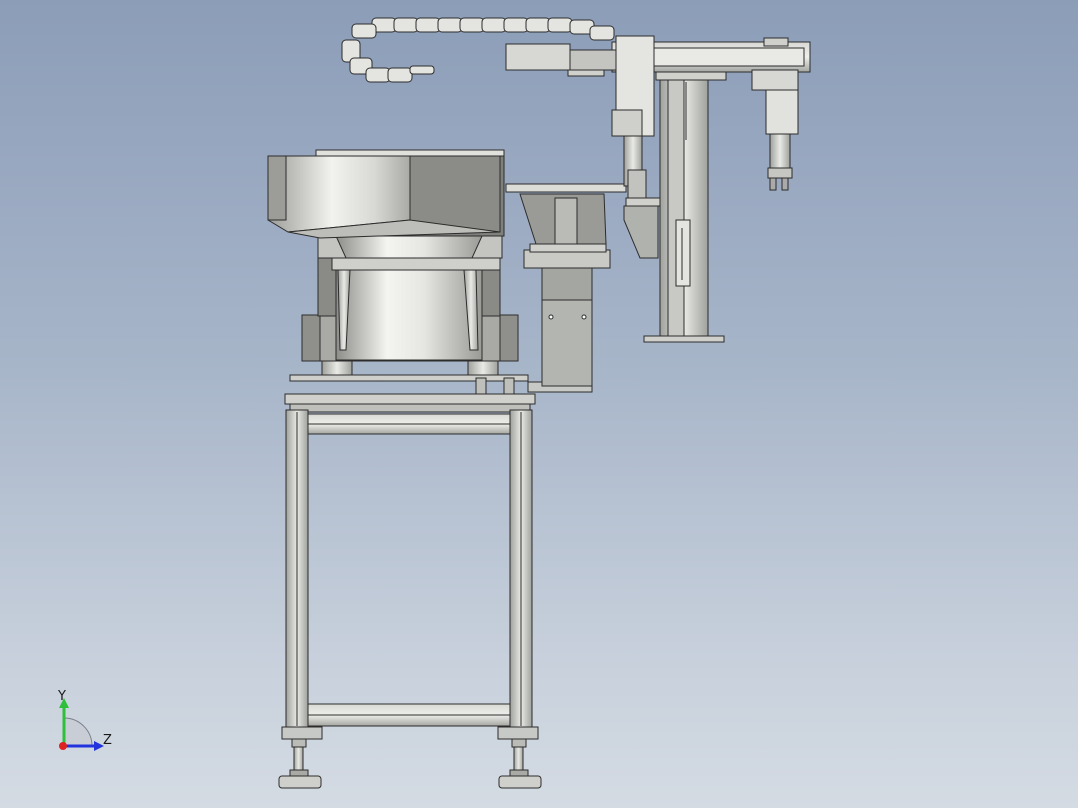 The width and height of the screenshot is (1078, 808). Describe the element at coordinates (782, 112) in the screenshot. I see `gripper-cylinder` at that location.